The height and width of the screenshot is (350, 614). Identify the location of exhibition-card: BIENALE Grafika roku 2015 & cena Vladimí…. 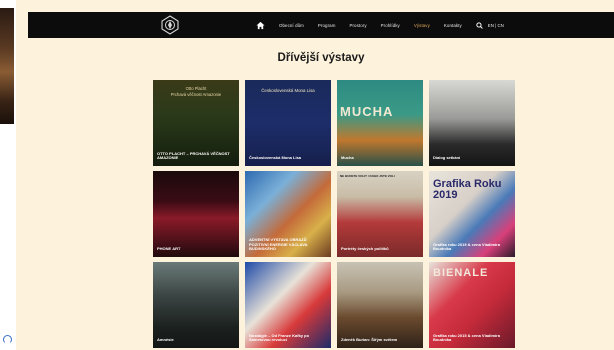
(472, 305).